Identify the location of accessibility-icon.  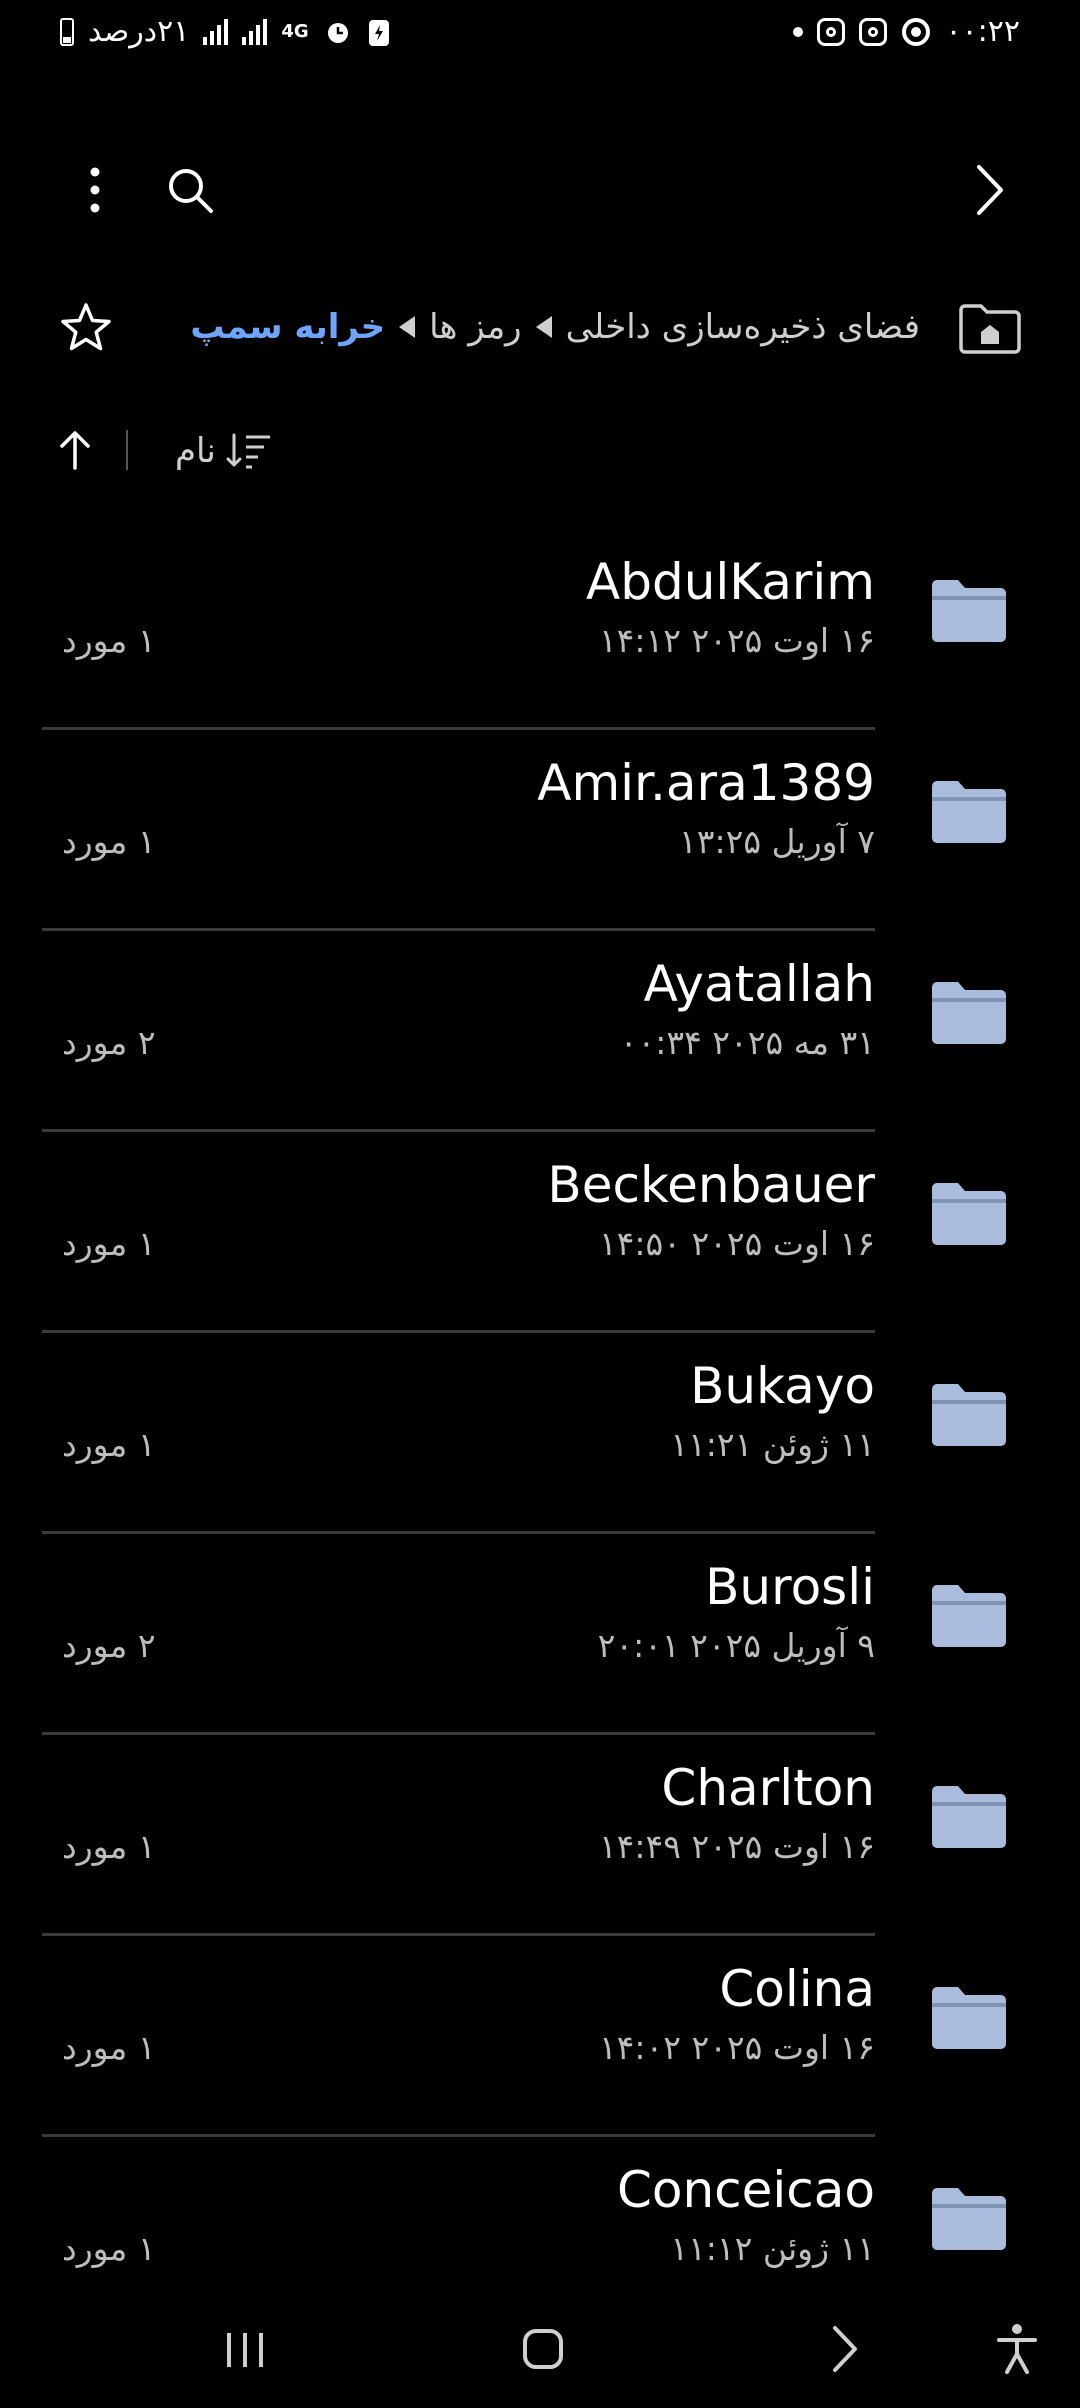
(1017, 2349).